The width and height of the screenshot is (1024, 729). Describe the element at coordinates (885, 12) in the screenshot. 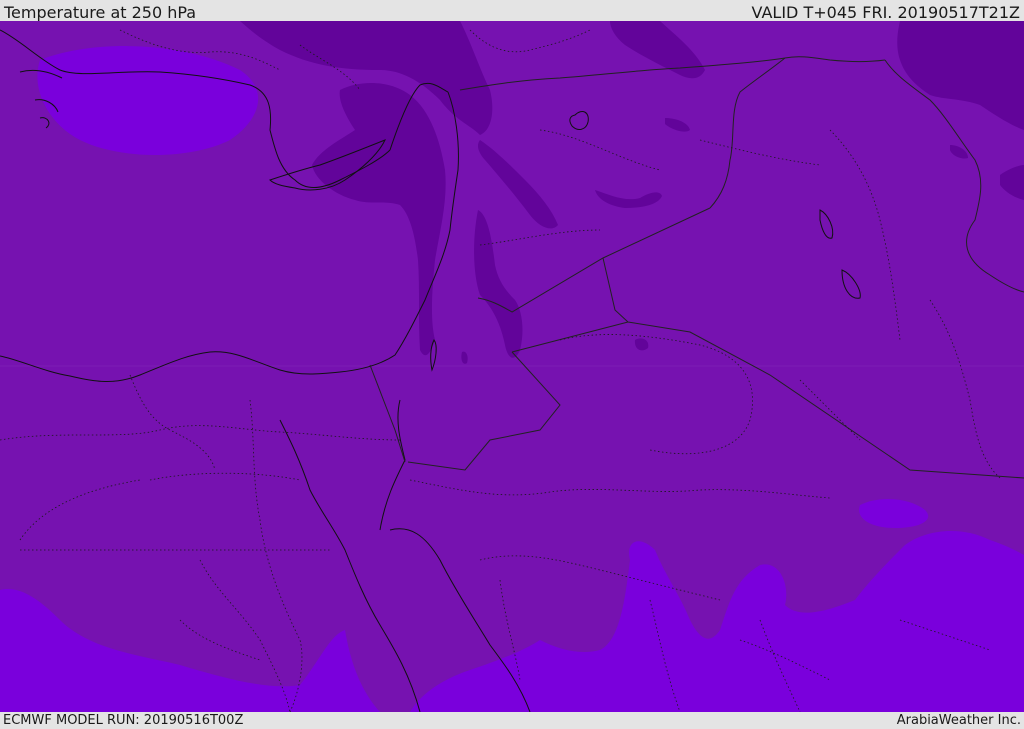

I see `valid-time-label: VALID T+045 FRI. 20190517T21Z` at that location.